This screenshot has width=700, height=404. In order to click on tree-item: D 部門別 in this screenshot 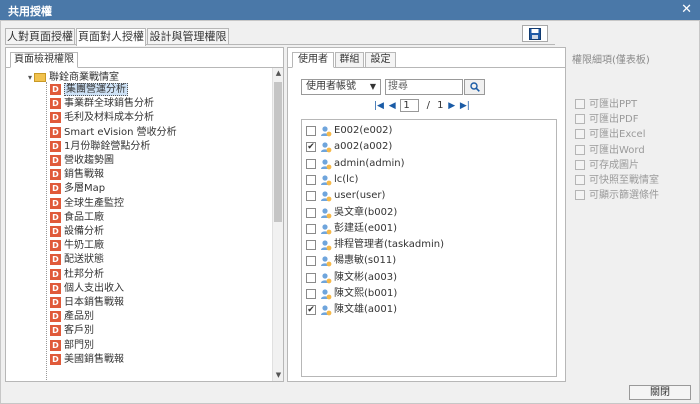, I will do `click(72, 345)`.